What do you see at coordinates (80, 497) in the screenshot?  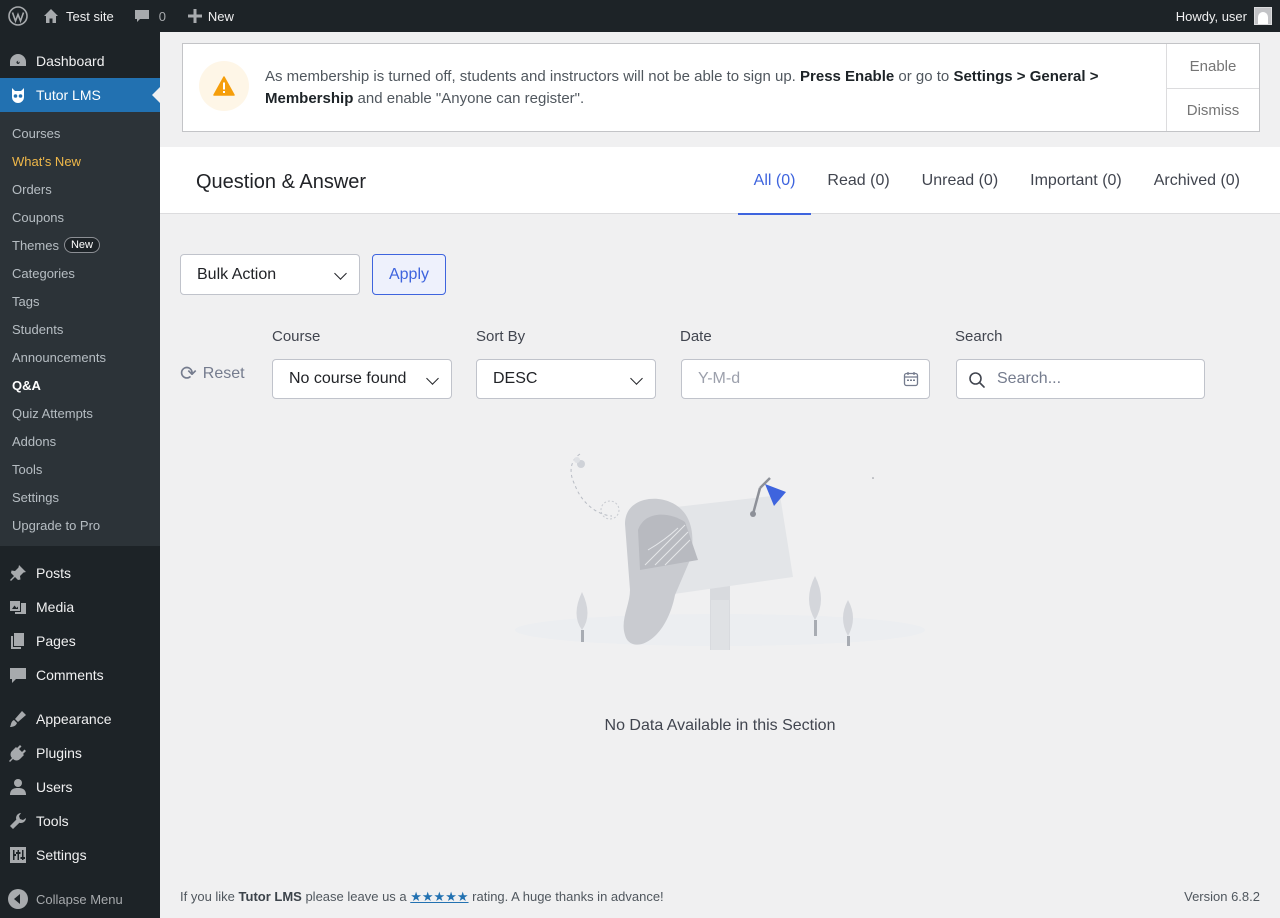 I see `submenu-settings: Settings` at bounding box center [80, 497].